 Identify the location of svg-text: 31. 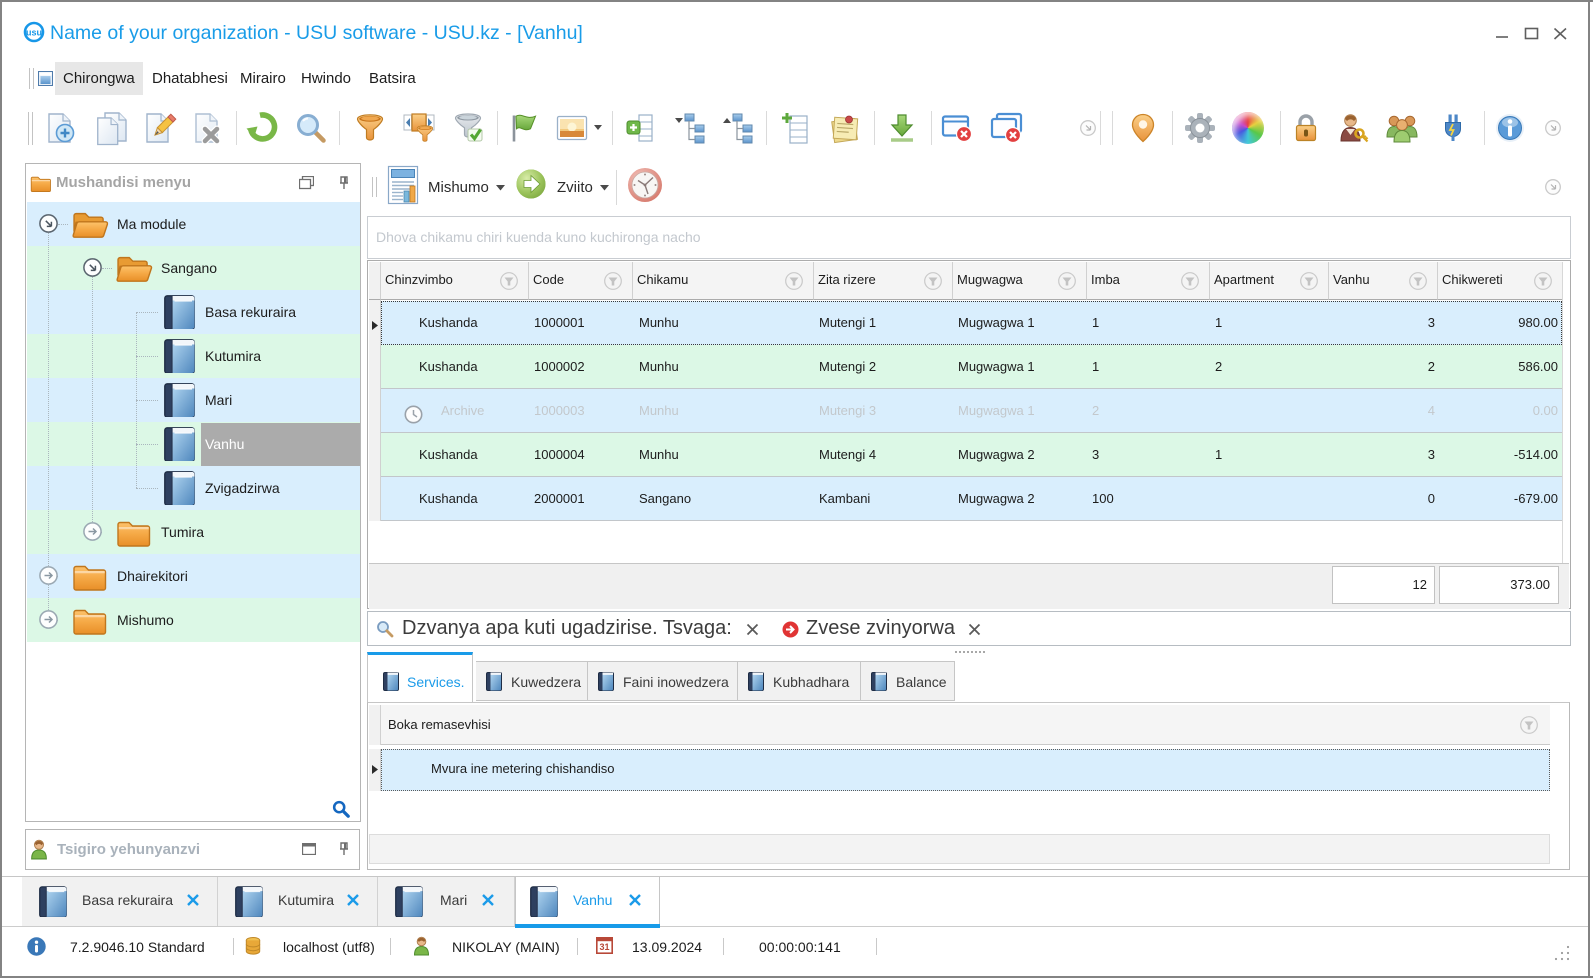
(604, 947).